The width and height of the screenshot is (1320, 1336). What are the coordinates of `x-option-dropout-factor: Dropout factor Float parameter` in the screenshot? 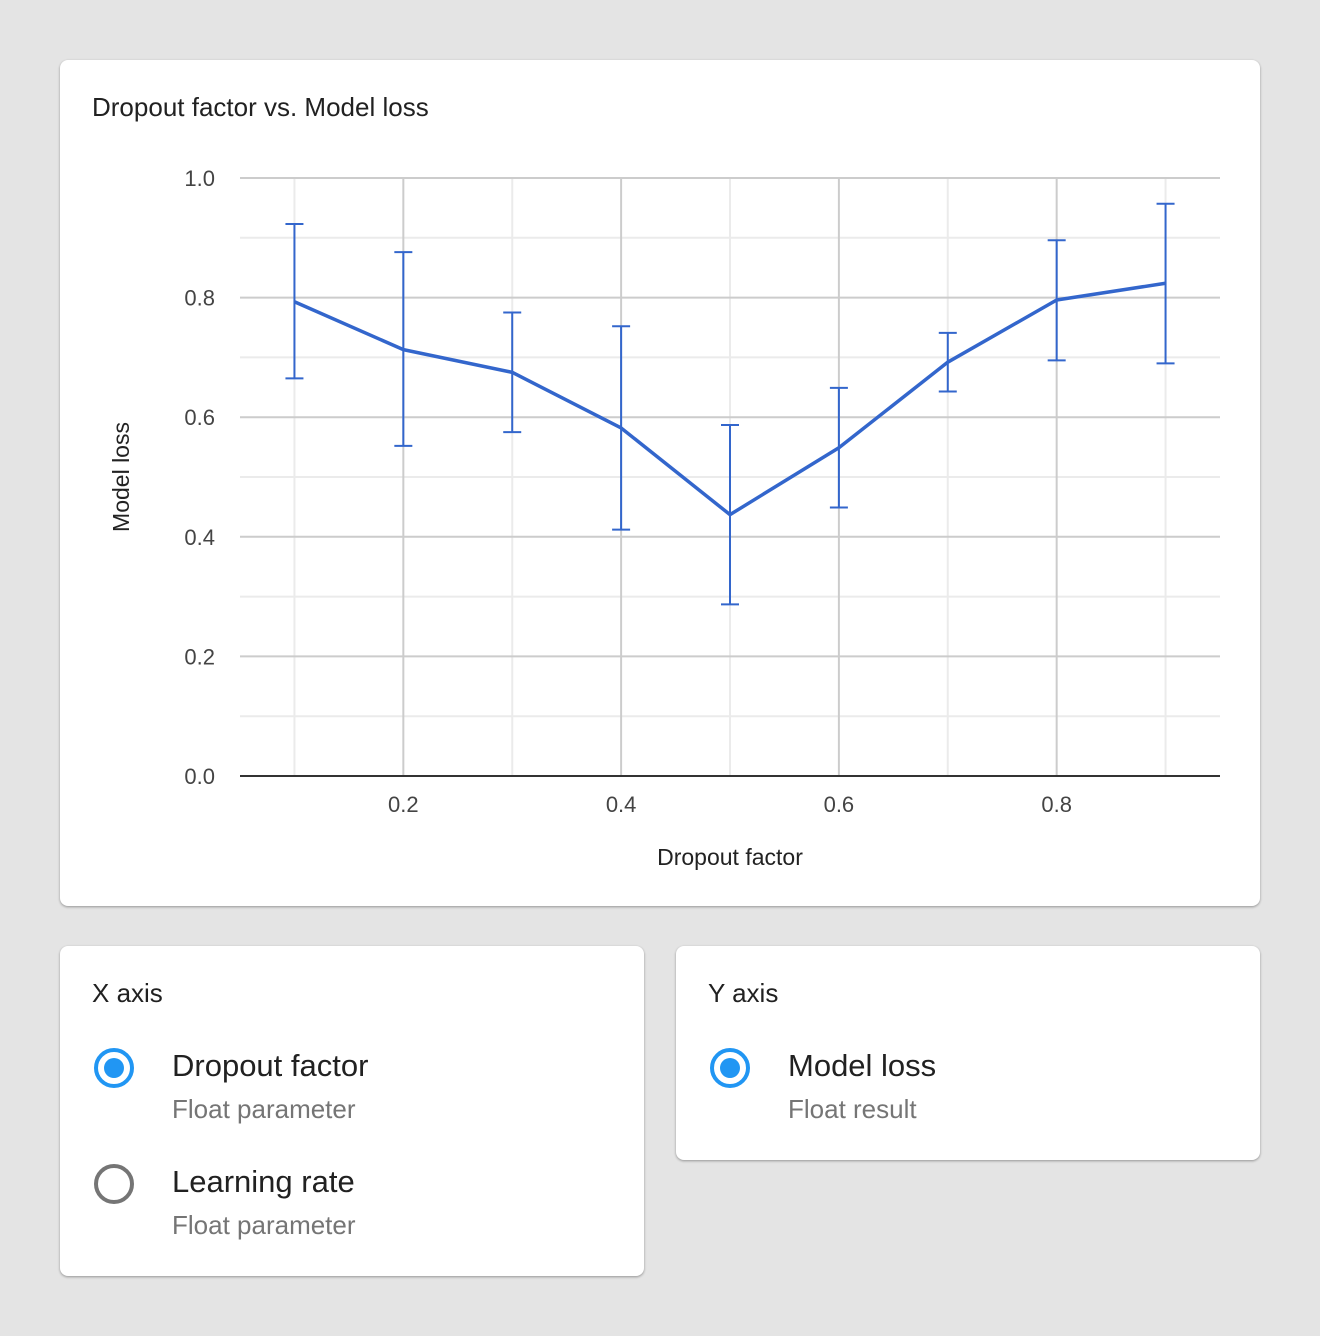 It's located at (352, 1094).